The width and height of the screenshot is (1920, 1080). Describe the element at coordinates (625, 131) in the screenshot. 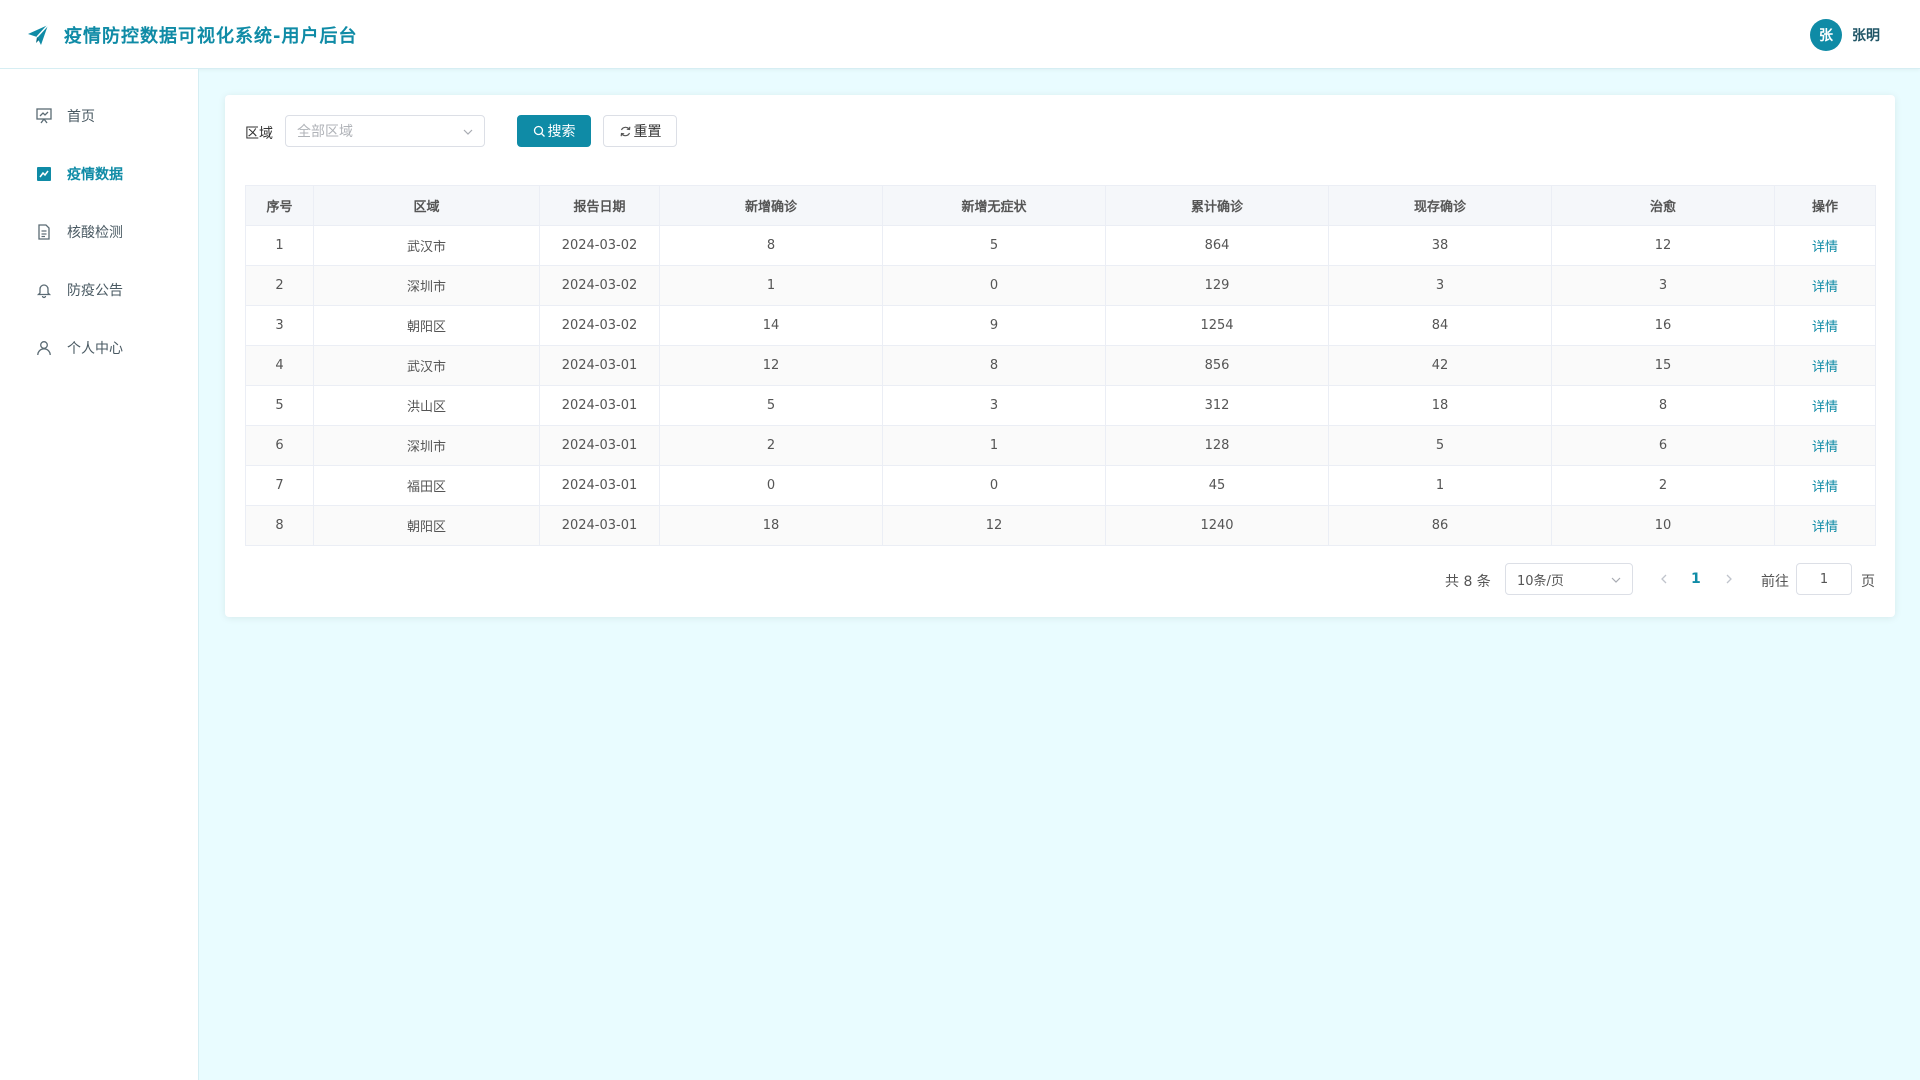

I see `refresh-icon` at that location.